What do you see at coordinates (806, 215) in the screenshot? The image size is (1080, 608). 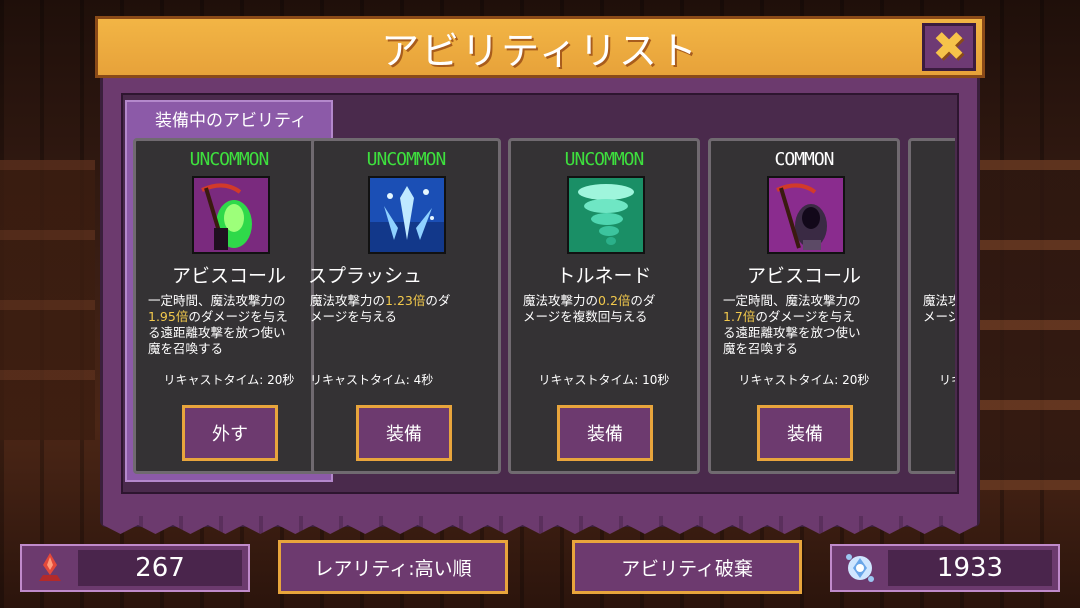 I see `reaper-purple-icon` at bounding box center [806, 215].